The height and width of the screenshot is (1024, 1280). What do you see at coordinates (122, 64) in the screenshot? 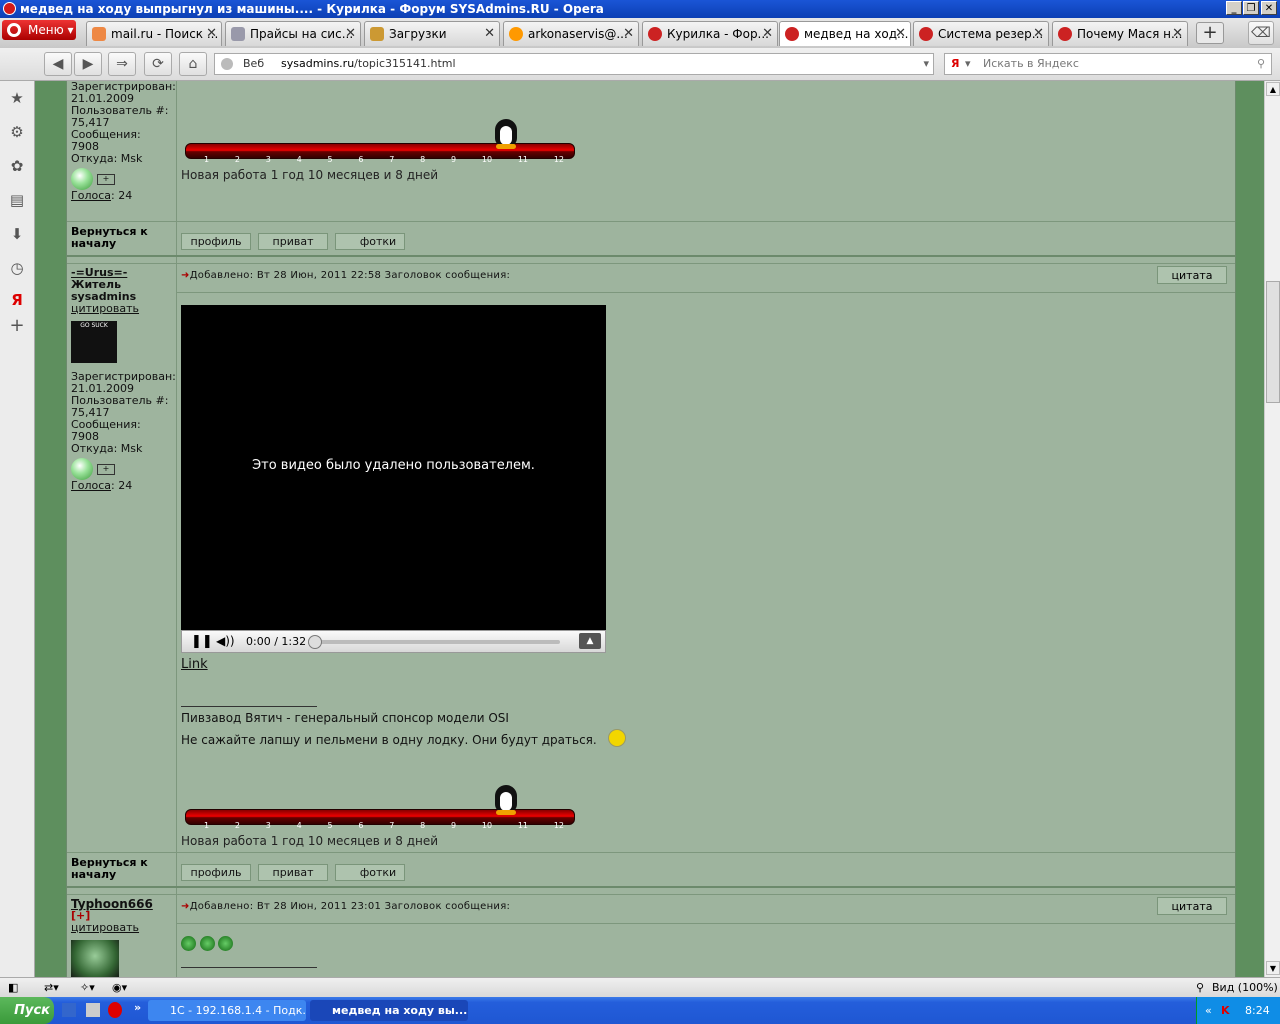
I see `fast-forward-button: ⇒` at bounding box center [122, 64].